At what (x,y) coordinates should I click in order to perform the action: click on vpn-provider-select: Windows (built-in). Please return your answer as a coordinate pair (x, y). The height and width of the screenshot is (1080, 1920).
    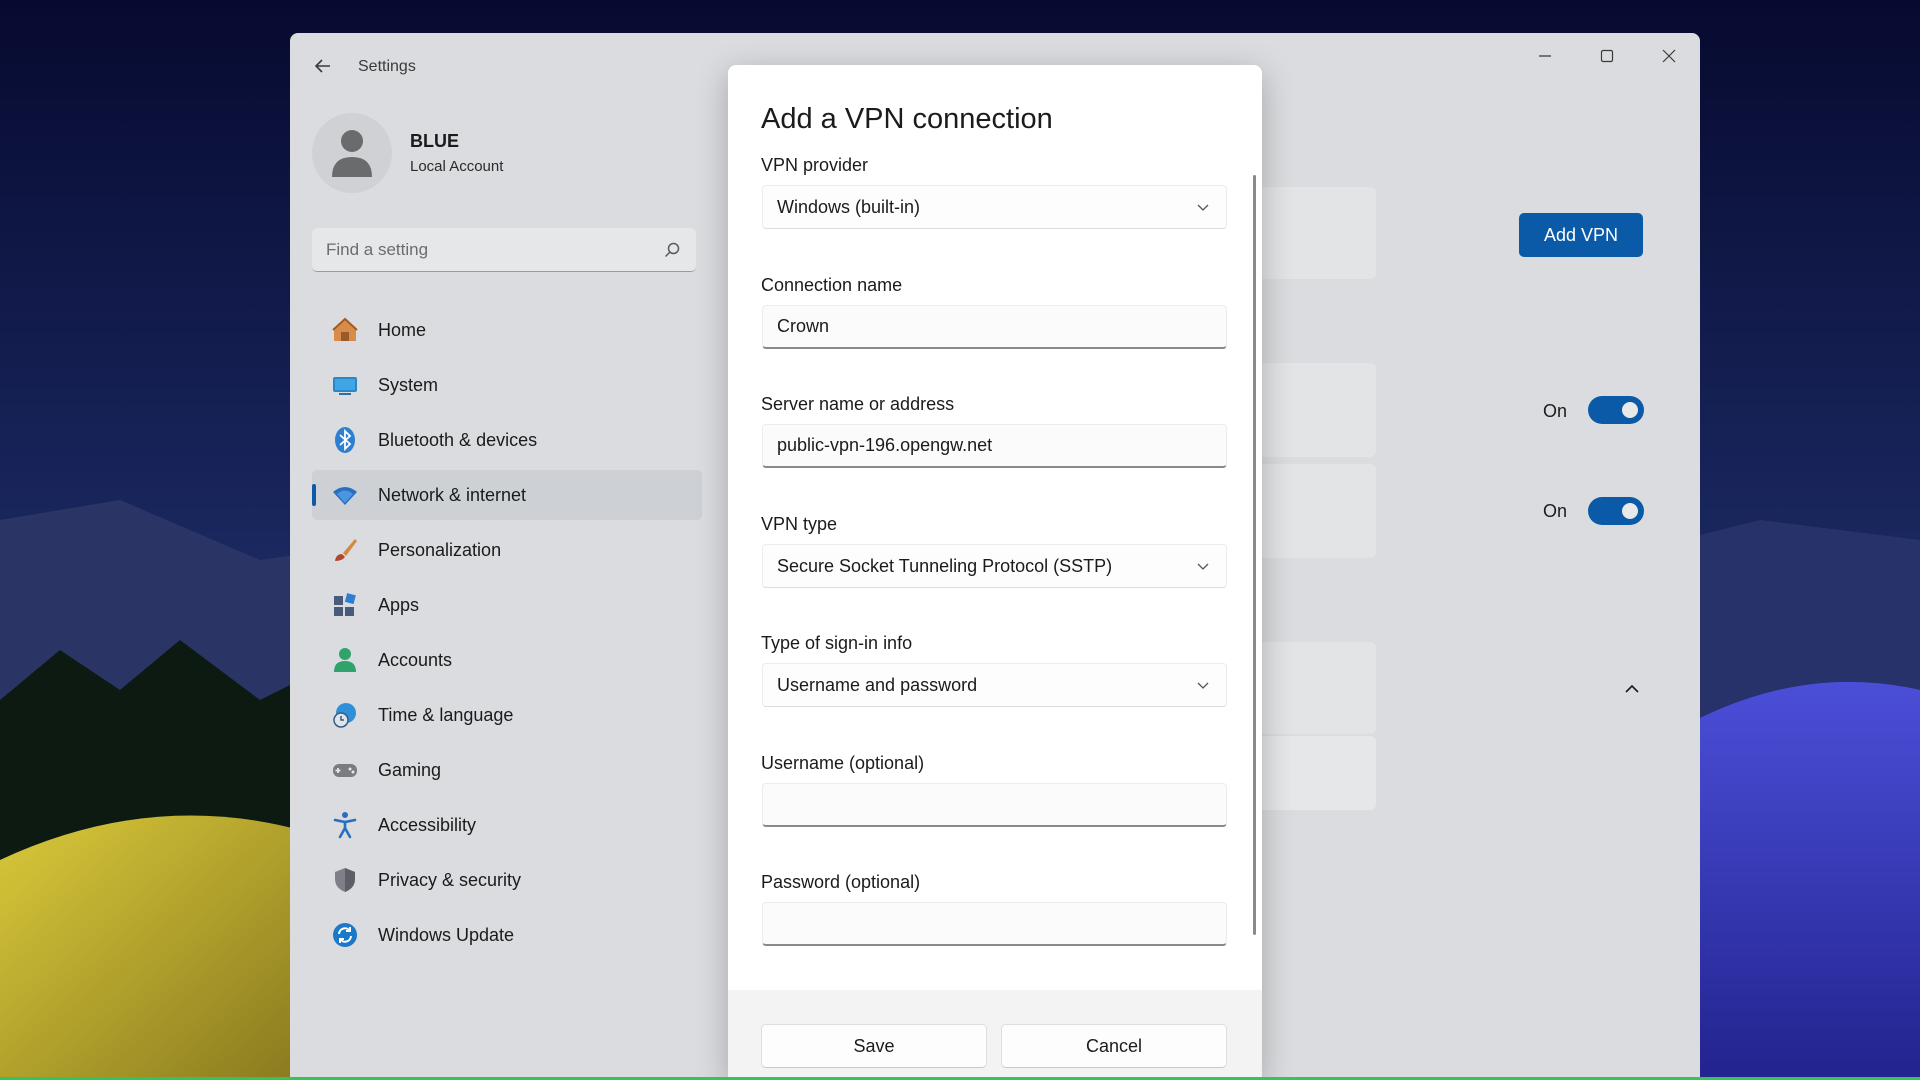
    Looking at the image, I should click on (994, 207).